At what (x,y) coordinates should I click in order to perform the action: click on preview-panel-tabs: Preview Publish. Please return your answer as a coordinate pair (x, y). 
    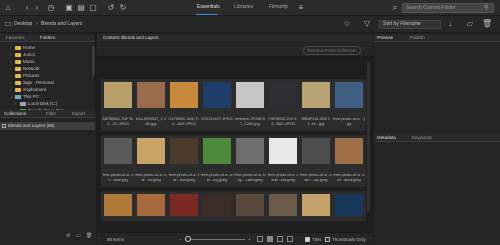
    Looking at the image, I should click on (437, 38).